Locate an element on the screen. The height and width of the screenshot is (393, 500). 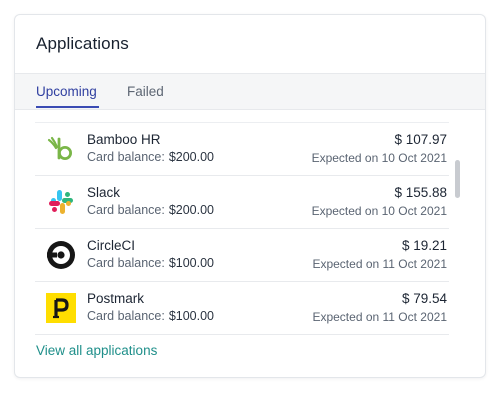
tab-upcoming: Upcoming is located at coordinates (66, 91).